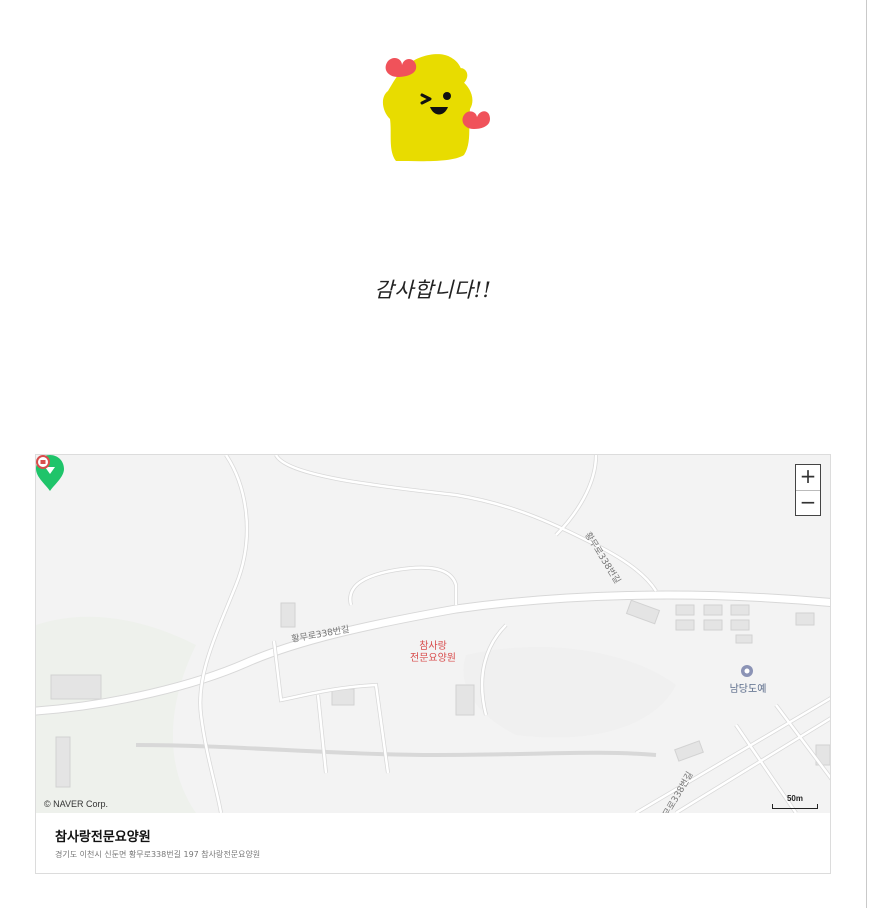  I want to click on mascot-illustration, so click(436, 108).